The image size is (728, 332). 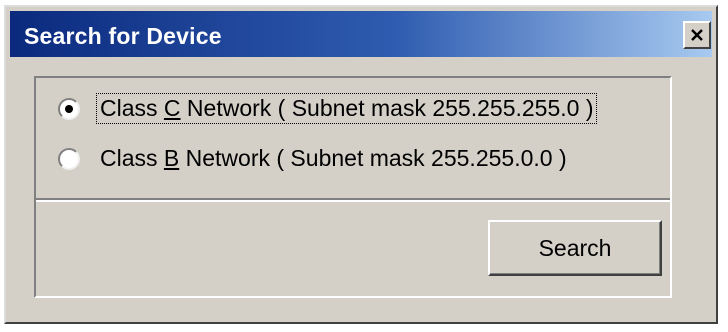 I want to click on search-button: Search, so click(x=575, y=248).